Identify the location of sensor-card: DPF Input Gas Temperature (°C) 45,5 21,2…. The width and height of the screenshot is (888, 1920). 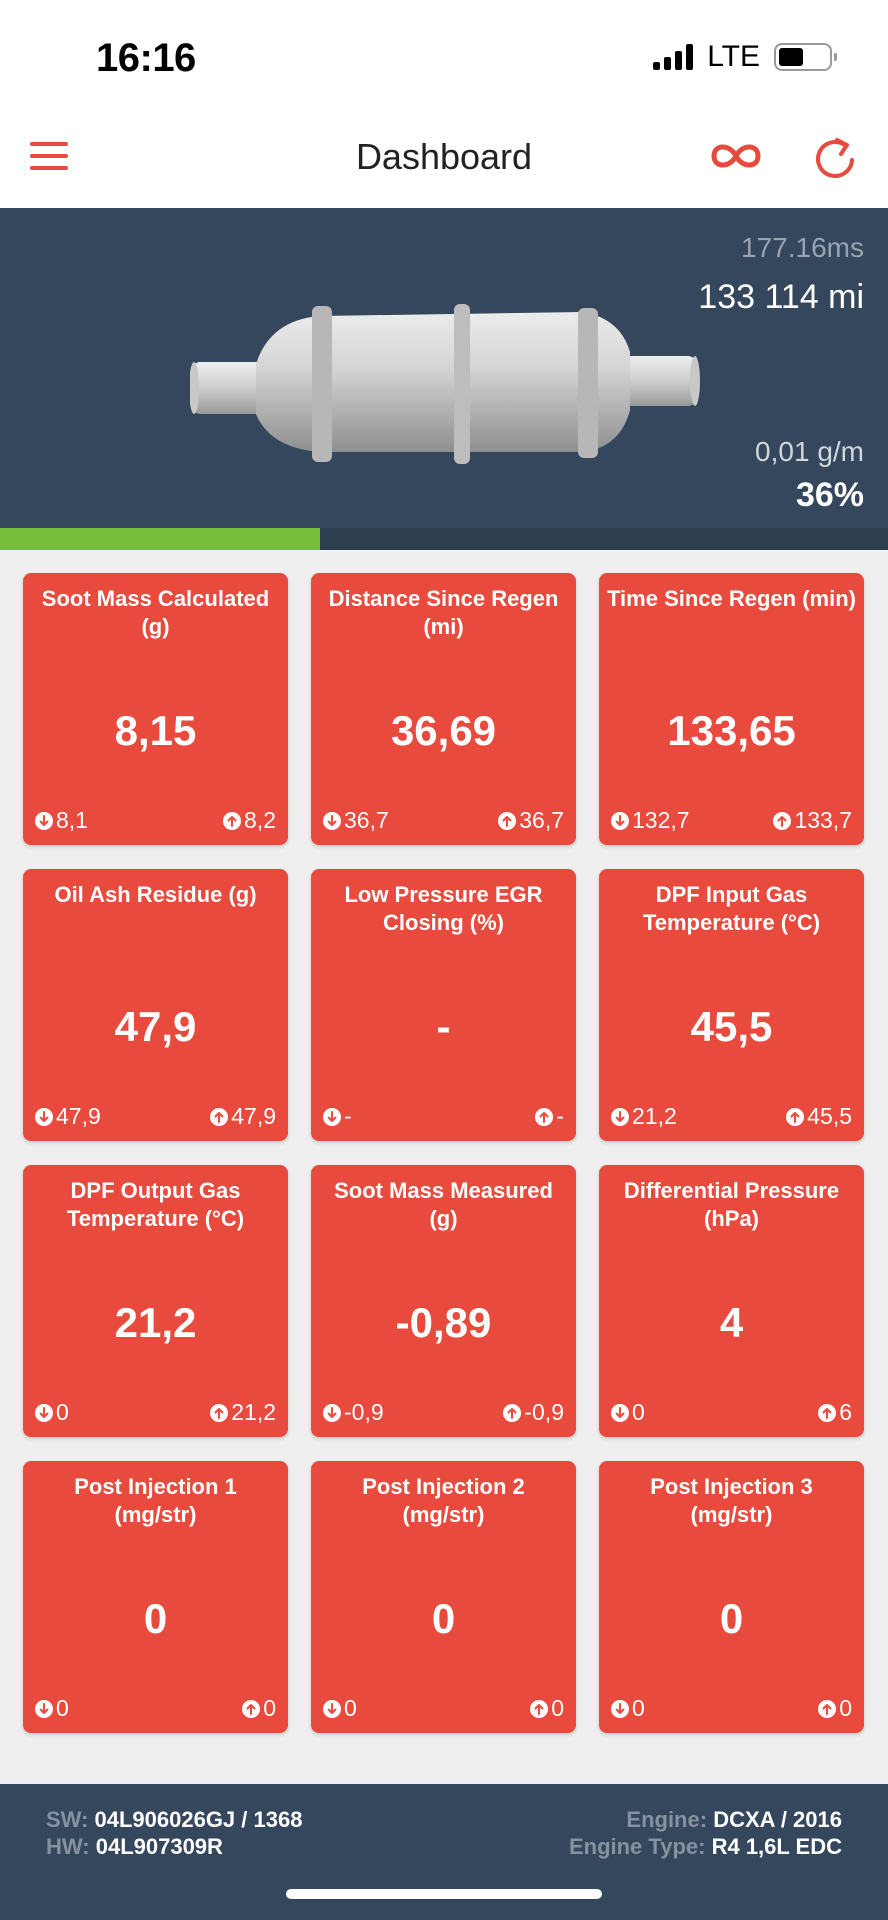
(731, 1005).